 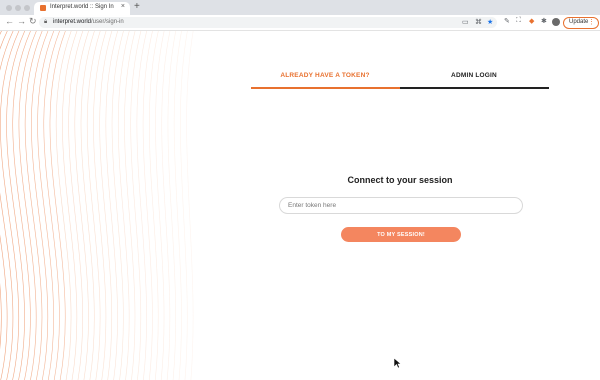 What do you see at coordinates (401, 205) in the screenshot?
I see `token-input` at bounding box center [401, 205].